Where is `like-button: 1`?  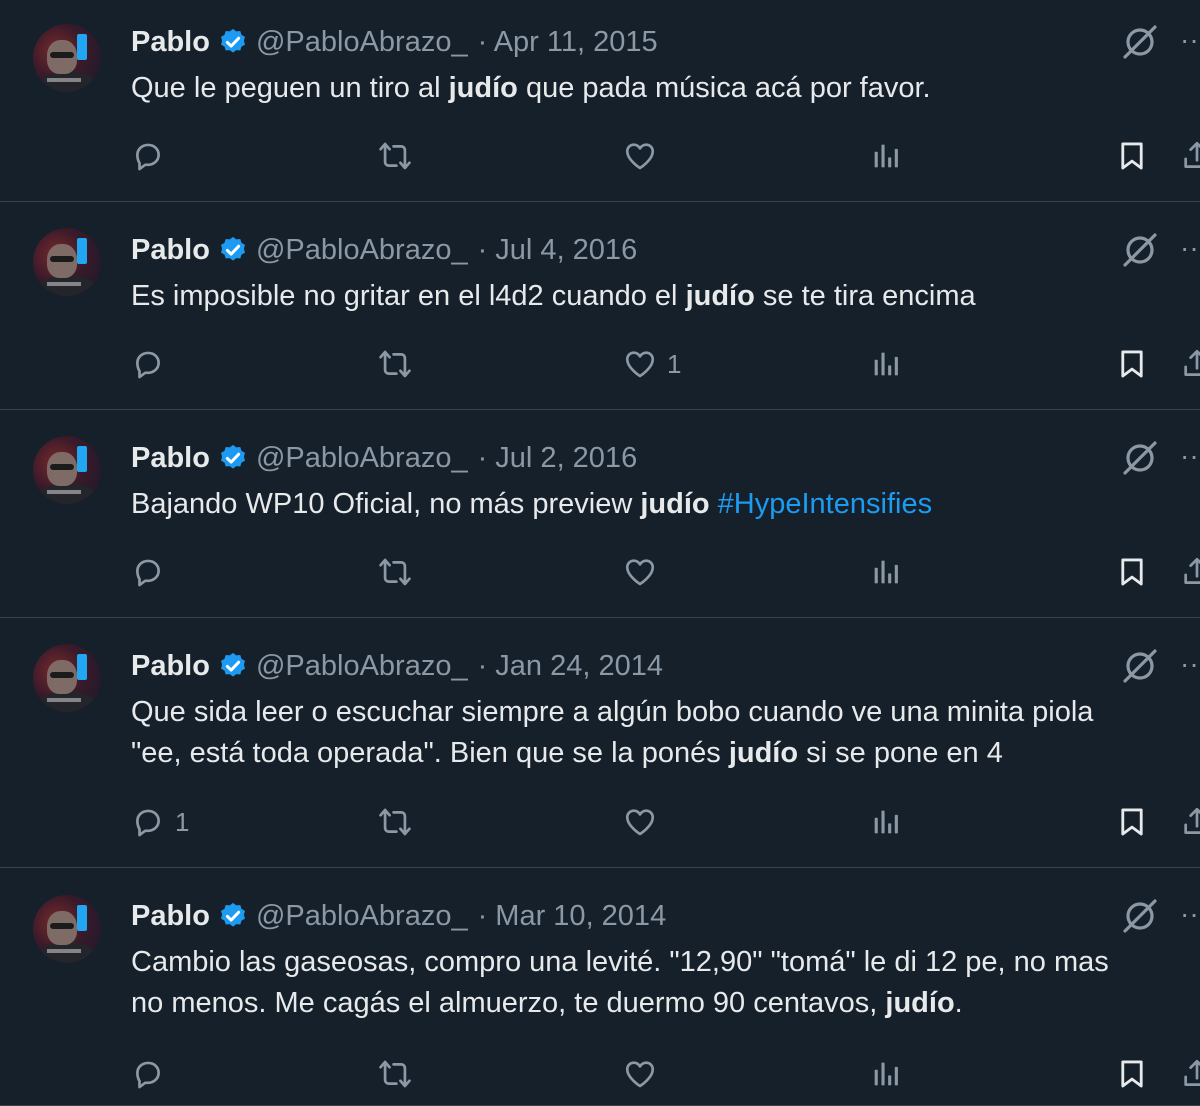
like-button: 1 is located at coordinates (652, 364).